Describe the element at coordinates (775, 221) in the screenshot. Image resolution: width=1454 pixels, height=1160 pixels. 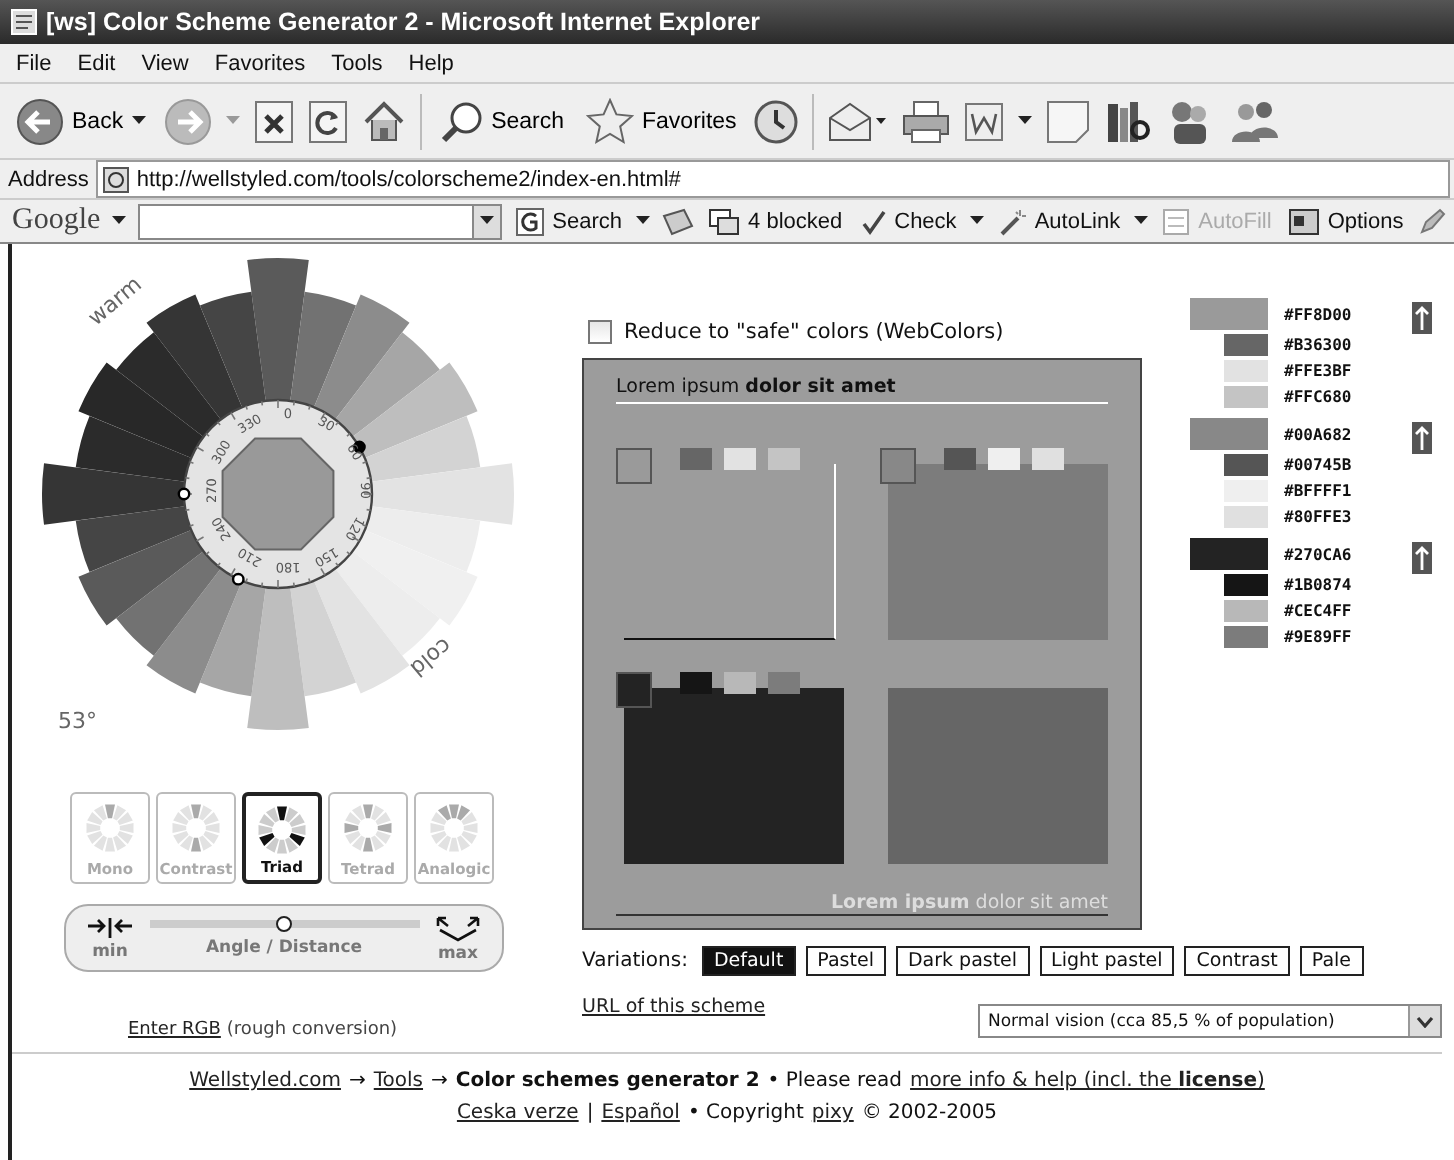
I see `popup-blocker-button: 4 blocked` at that location.